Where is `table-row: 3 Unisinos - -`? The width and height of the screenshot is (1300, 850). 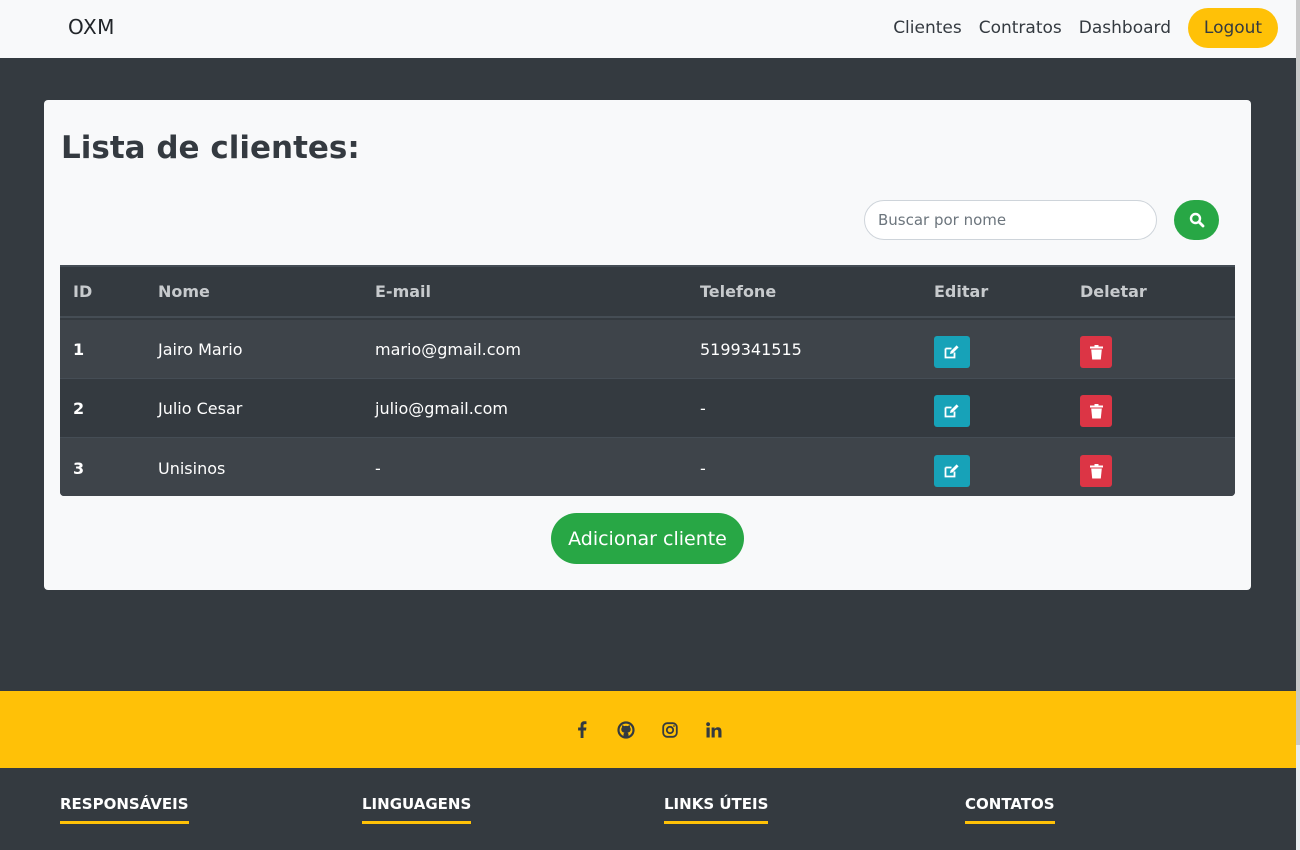
table-row: 3 Unisinos - - is located at coordinates (647, 467).